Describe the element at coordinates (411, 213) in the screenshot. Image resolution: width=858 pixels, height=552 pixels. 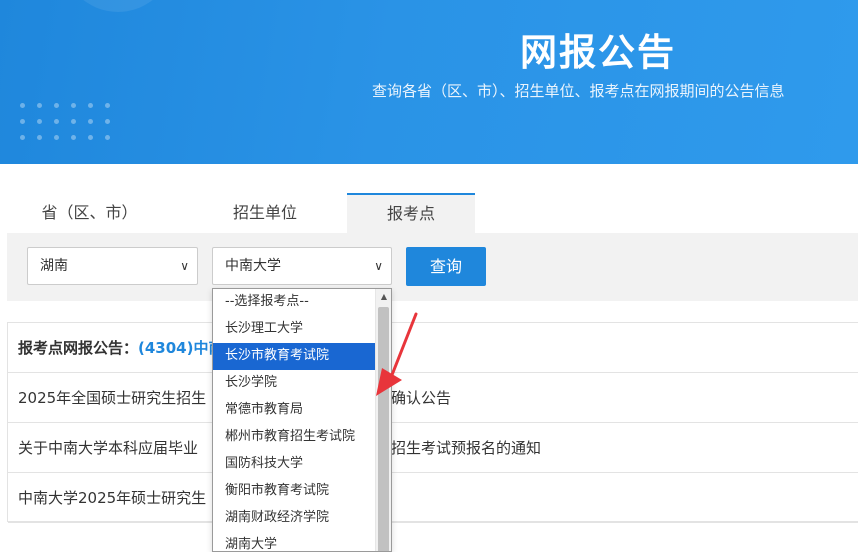
I see `tab-exam-site: 报考点` at that location.